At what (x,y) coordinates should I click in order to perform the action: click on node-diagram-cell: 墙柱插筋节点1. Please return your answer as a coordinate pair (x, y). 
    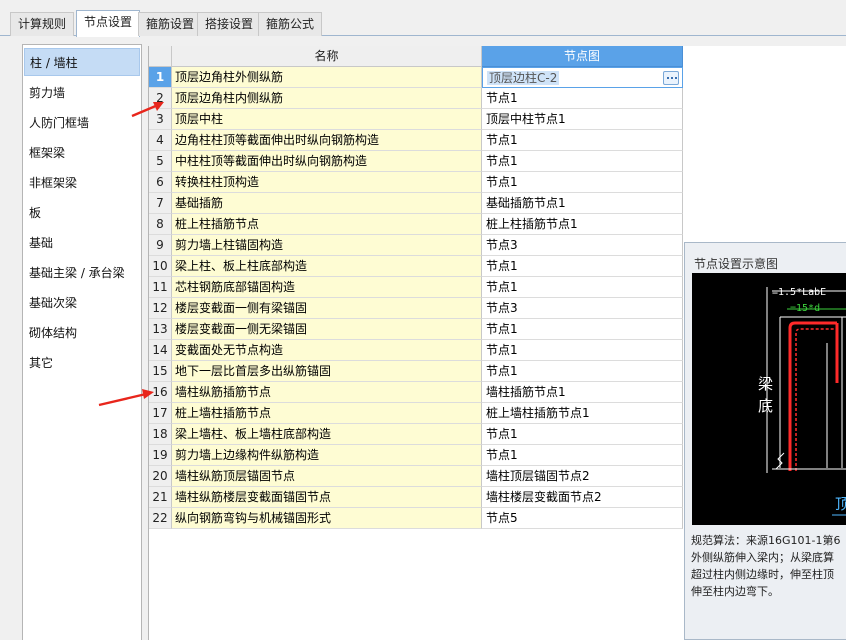
    Looking at the image, I should click on (582, 392).